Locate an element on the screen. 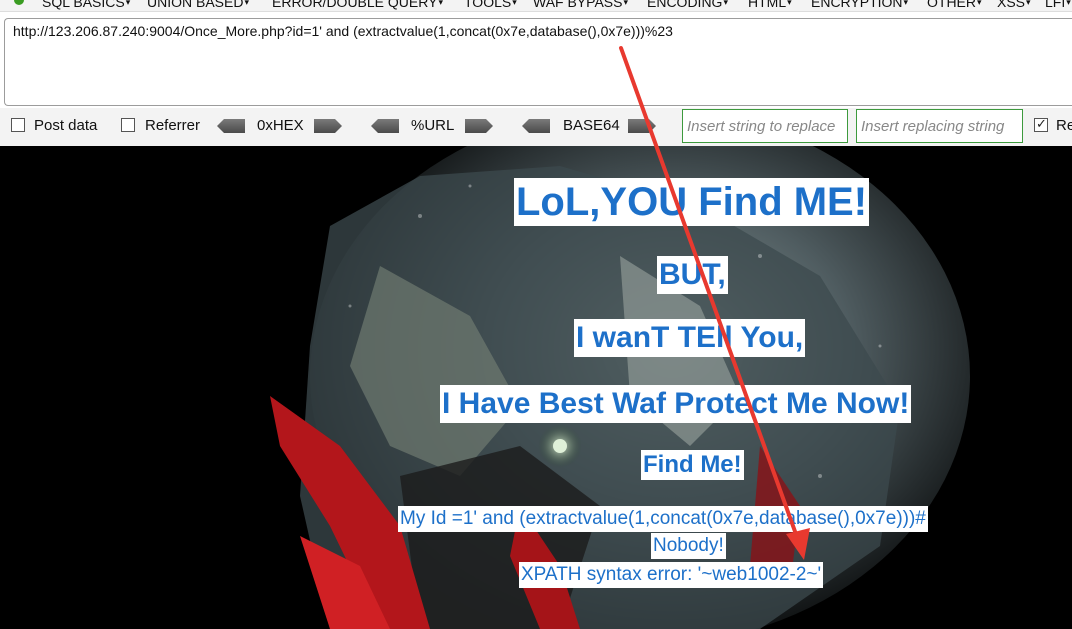 This screenshot has width=1072, height=629. base64-label: BASE64 is located at coordinates (591, 125).